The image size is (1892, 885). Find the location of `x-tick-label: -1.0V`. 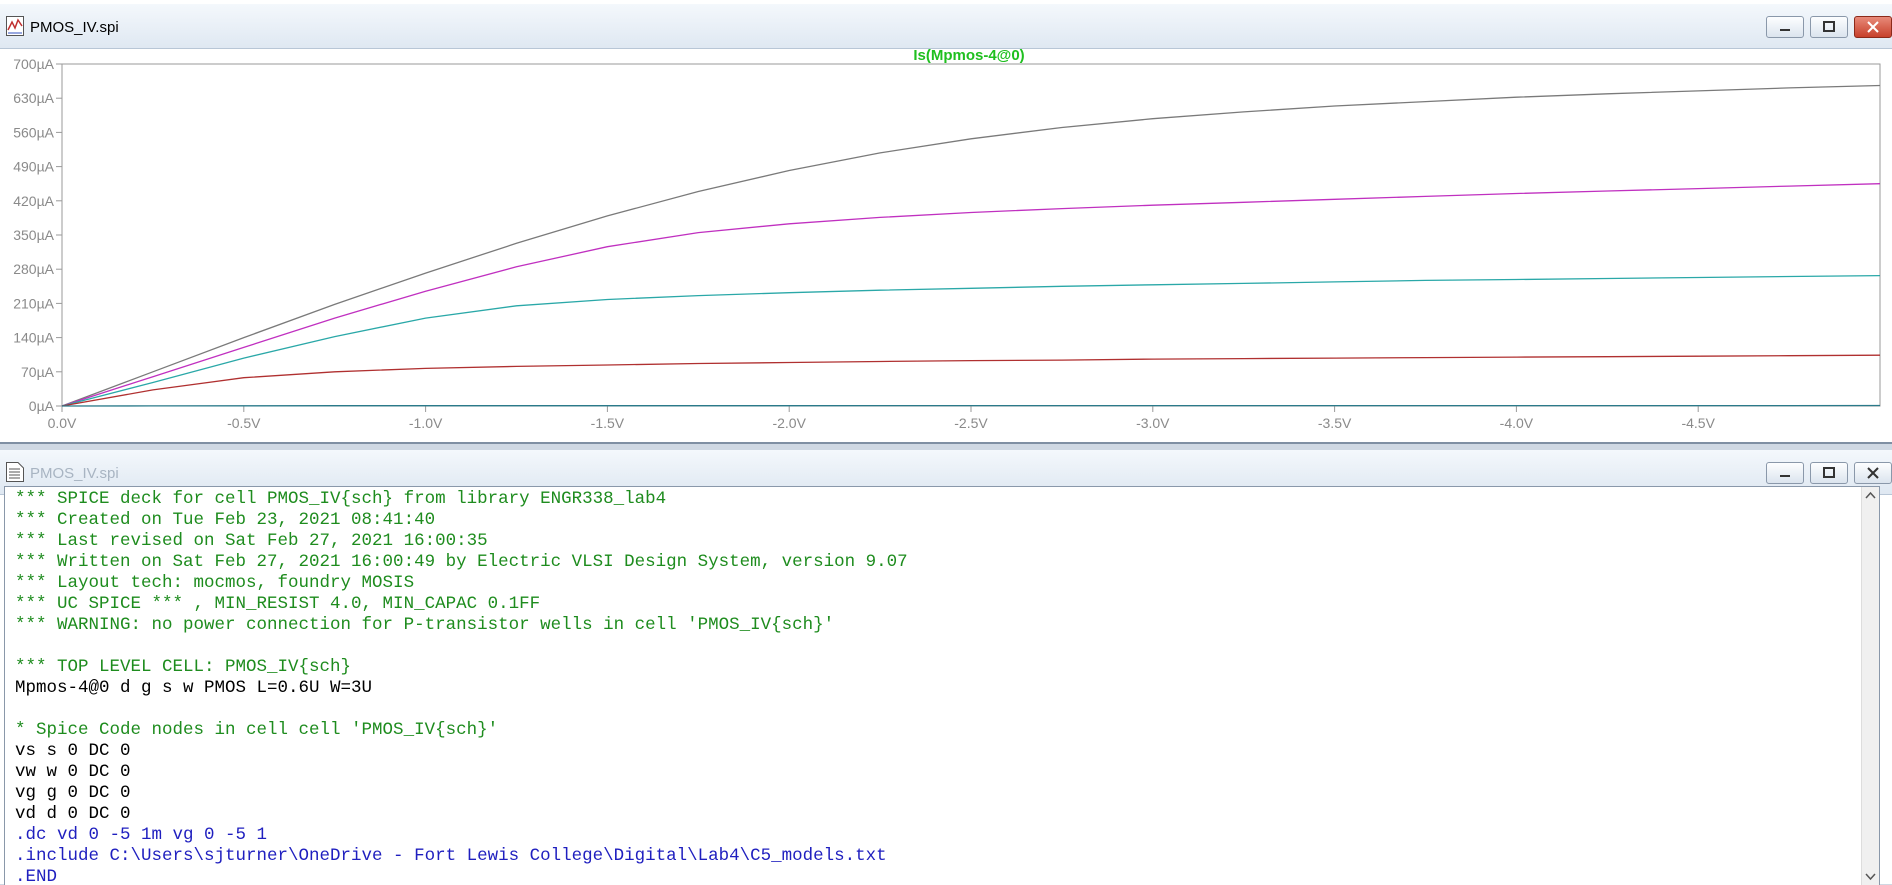

x-tick-label: -1.0V is located at coordinates (426, 423).